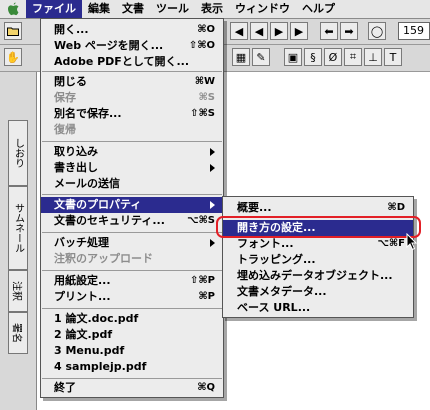  What do you see at coordinates (212, 9) in the screenshot?
I see `menu-view: 表示` at bounding box center [212, 9].